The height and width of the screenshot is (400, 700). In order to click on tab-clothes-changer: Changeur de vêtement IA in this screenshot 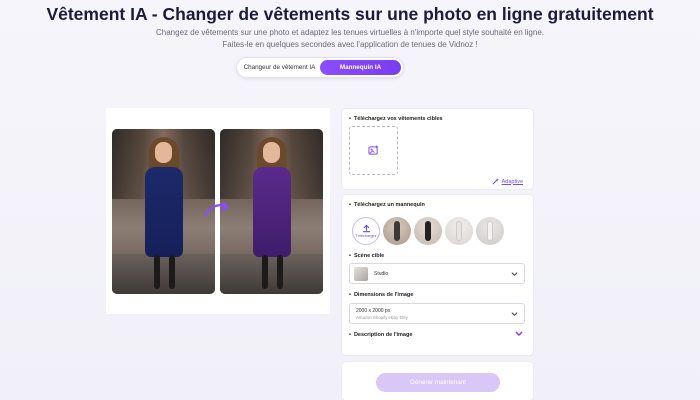, I will do `click(279, 67)`.